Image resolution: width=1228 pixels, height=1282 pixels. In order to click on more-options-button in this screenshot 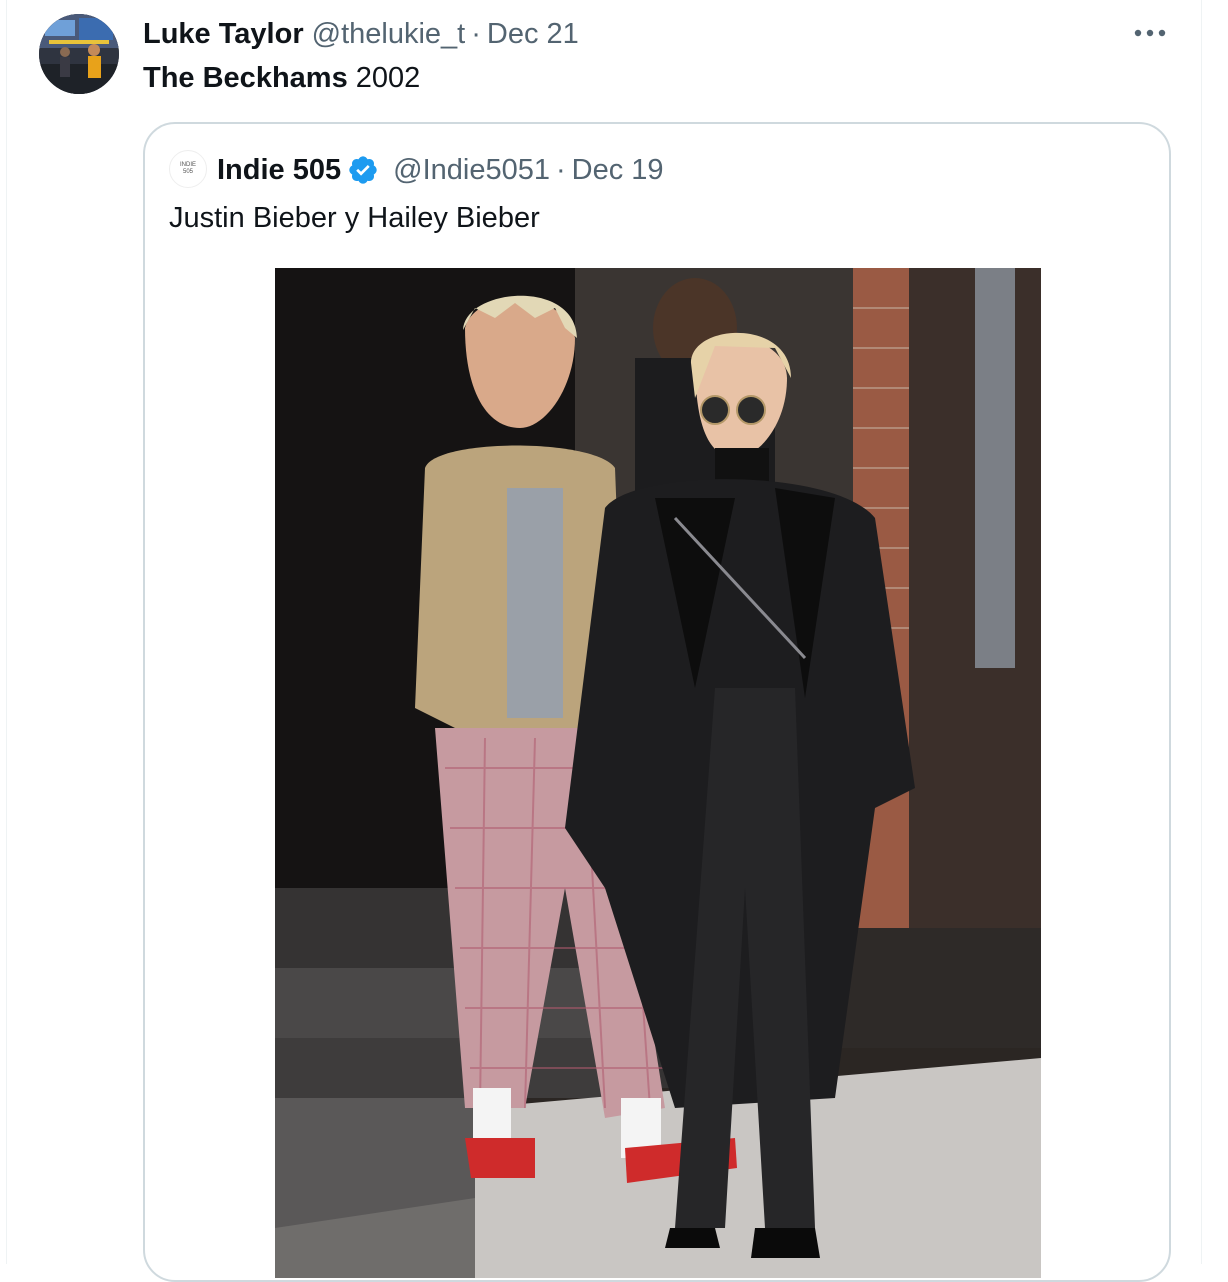, I will do `click(1150, 33)`.